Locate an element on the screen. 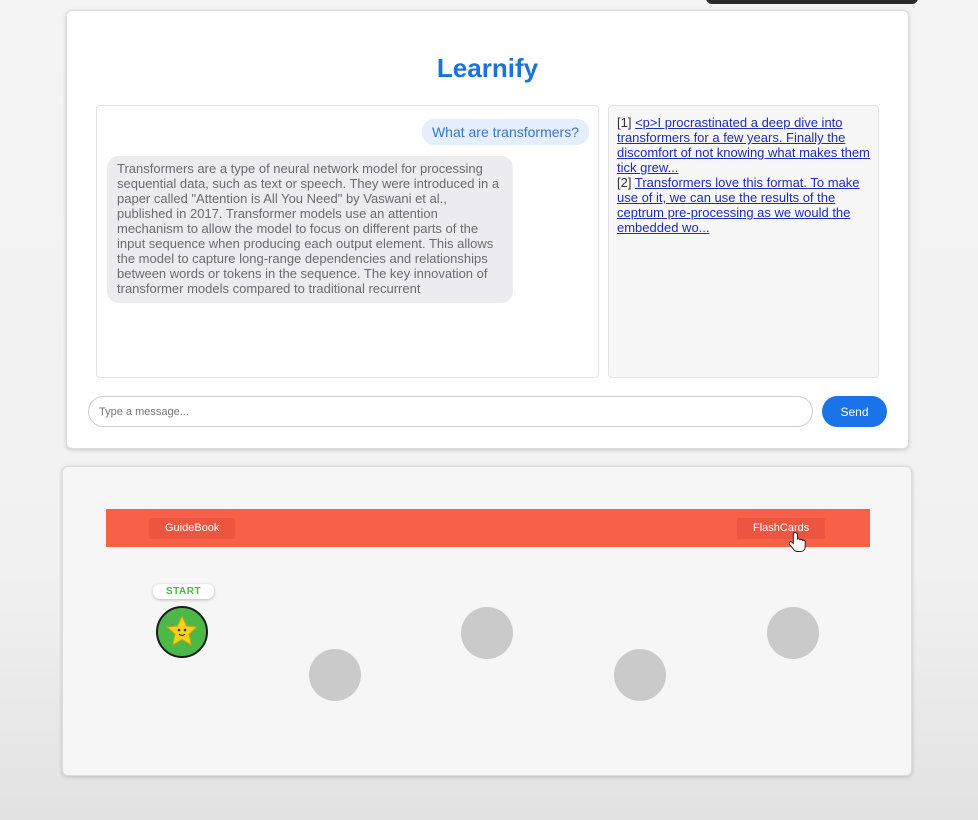 The height and width of the screenshot is (820, 978). send-button: Send is located at coordinates (854, 411).